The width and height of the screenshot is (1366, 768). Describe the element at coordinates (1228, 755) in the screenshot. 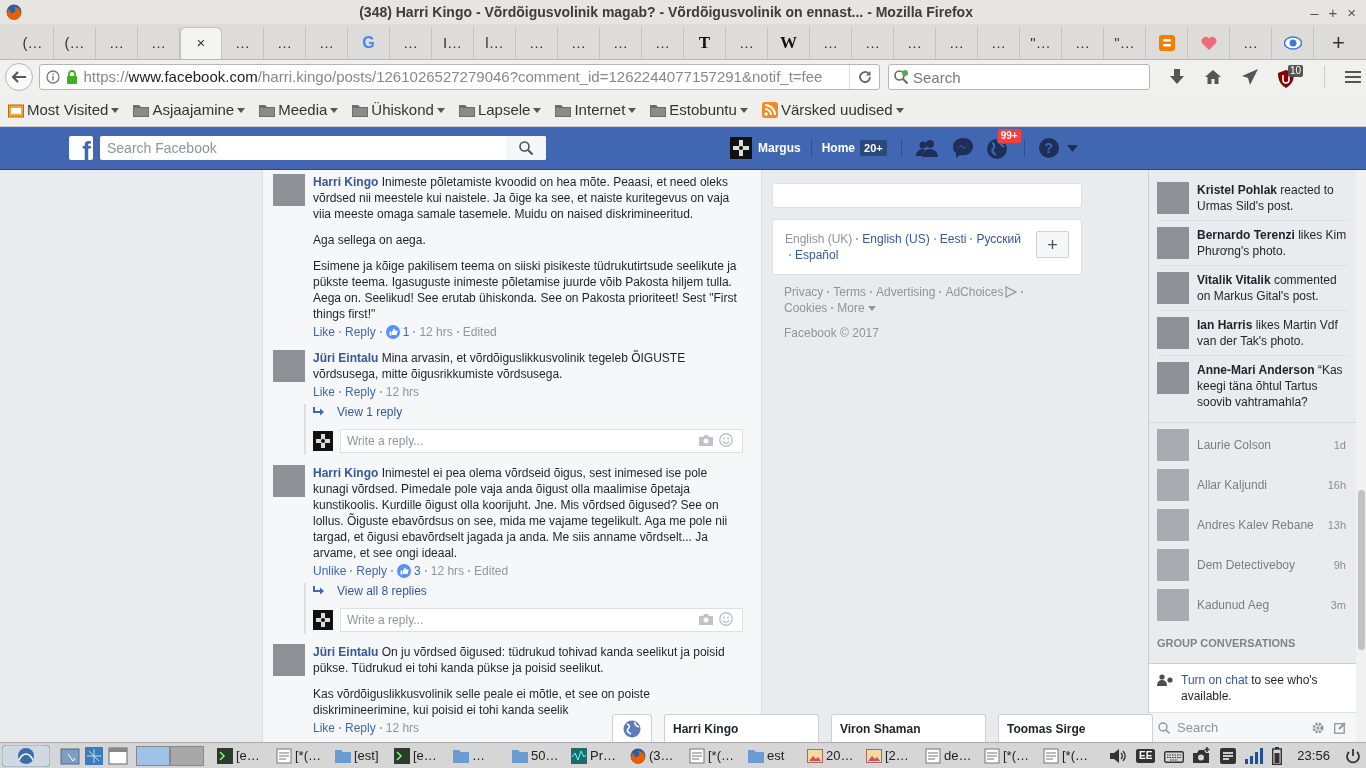

I see `notes-icon` at that location.